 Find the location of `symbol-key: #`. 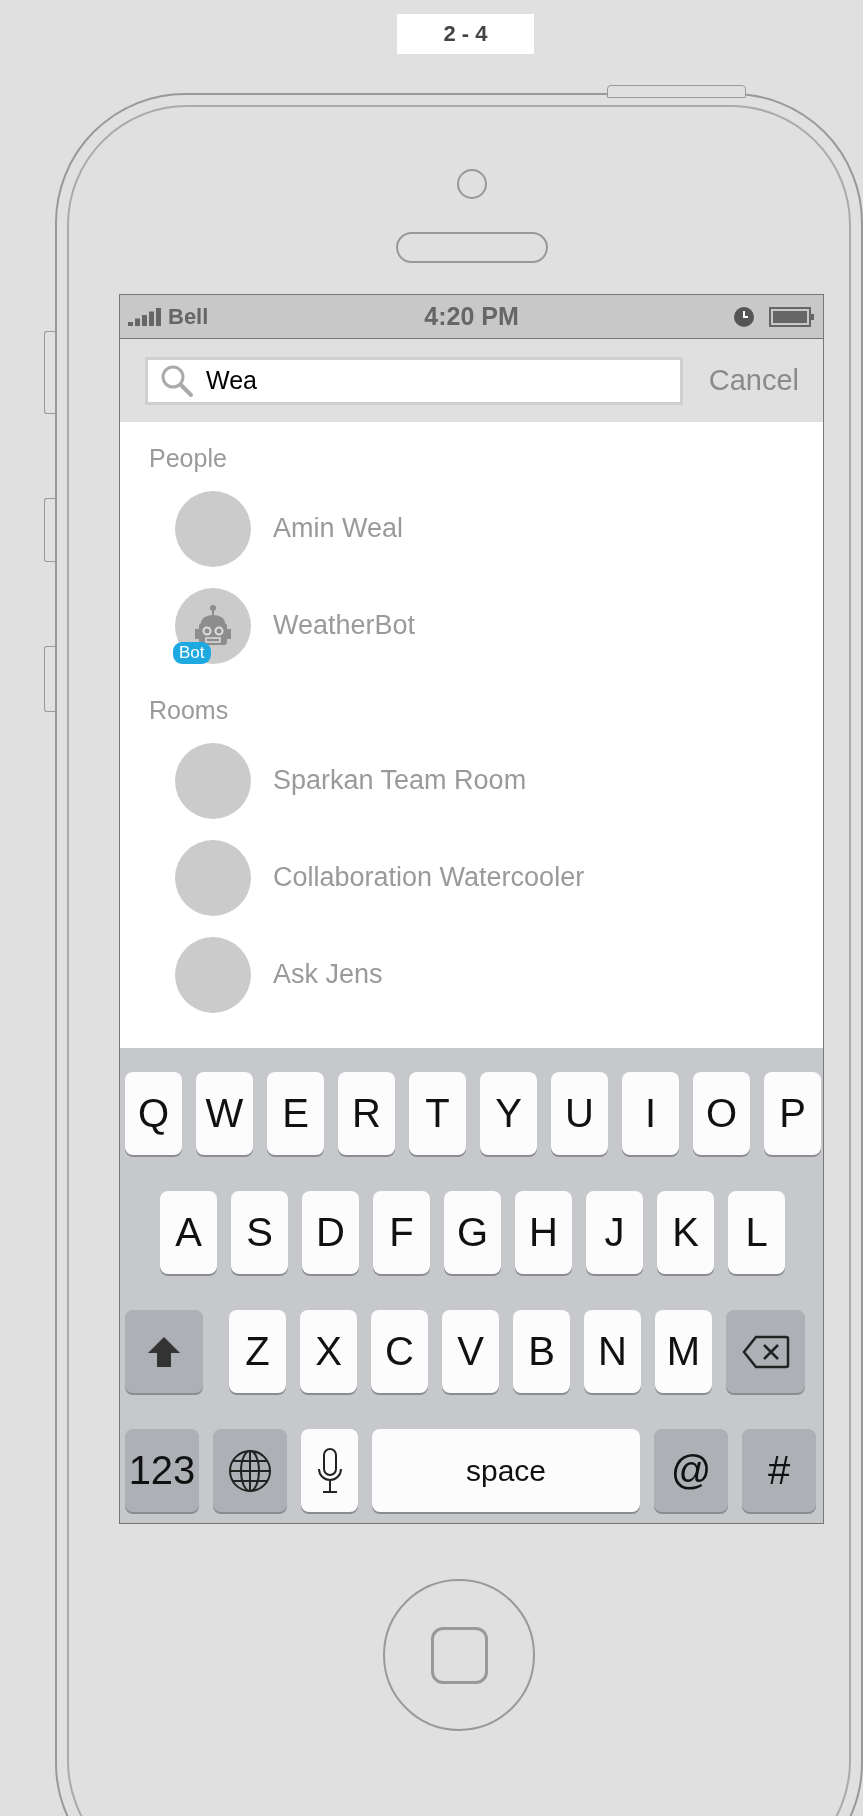

symbol-key: # is located at coordinates (779, 1470).